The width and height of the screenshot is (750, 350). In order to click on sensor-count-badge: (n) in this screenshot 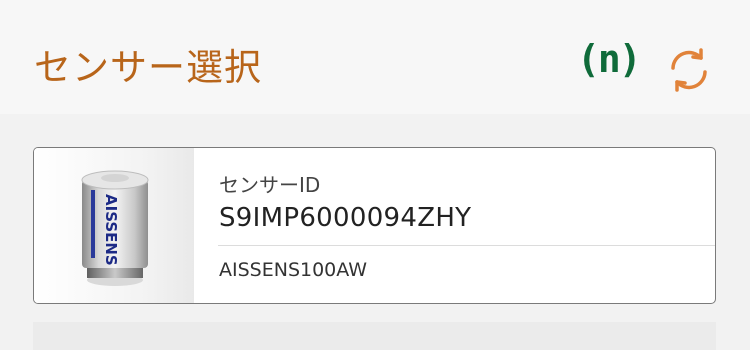, I will do `click(609, 59)`.